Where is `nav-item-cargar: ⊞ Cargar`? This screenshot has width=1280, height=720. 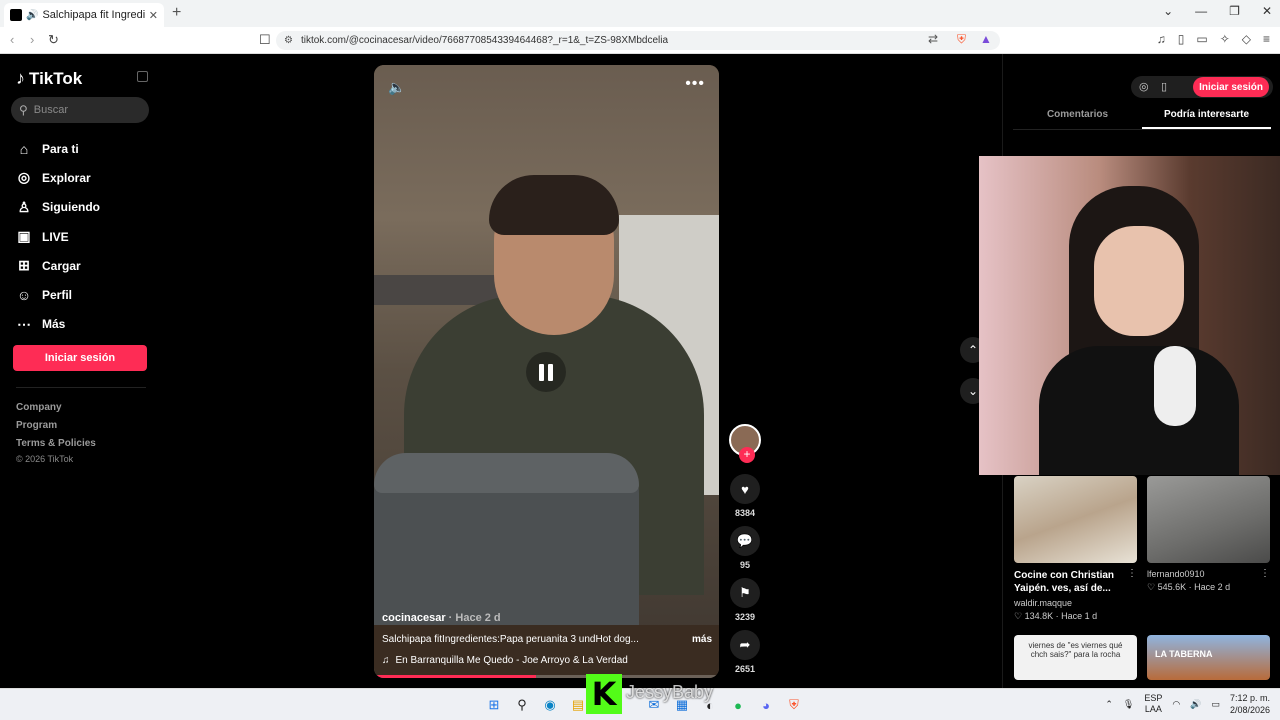 nav-item-cargar: ⊞ Cargar is located at coordinates (86, 265).